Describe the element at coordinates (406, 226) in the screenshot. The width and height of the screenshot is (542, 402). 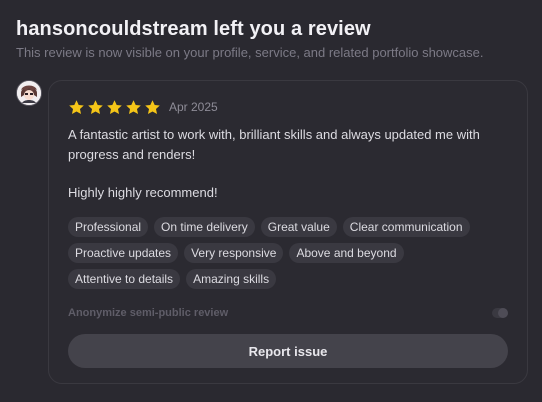
I see `review-tag: Clear communication` at that location.